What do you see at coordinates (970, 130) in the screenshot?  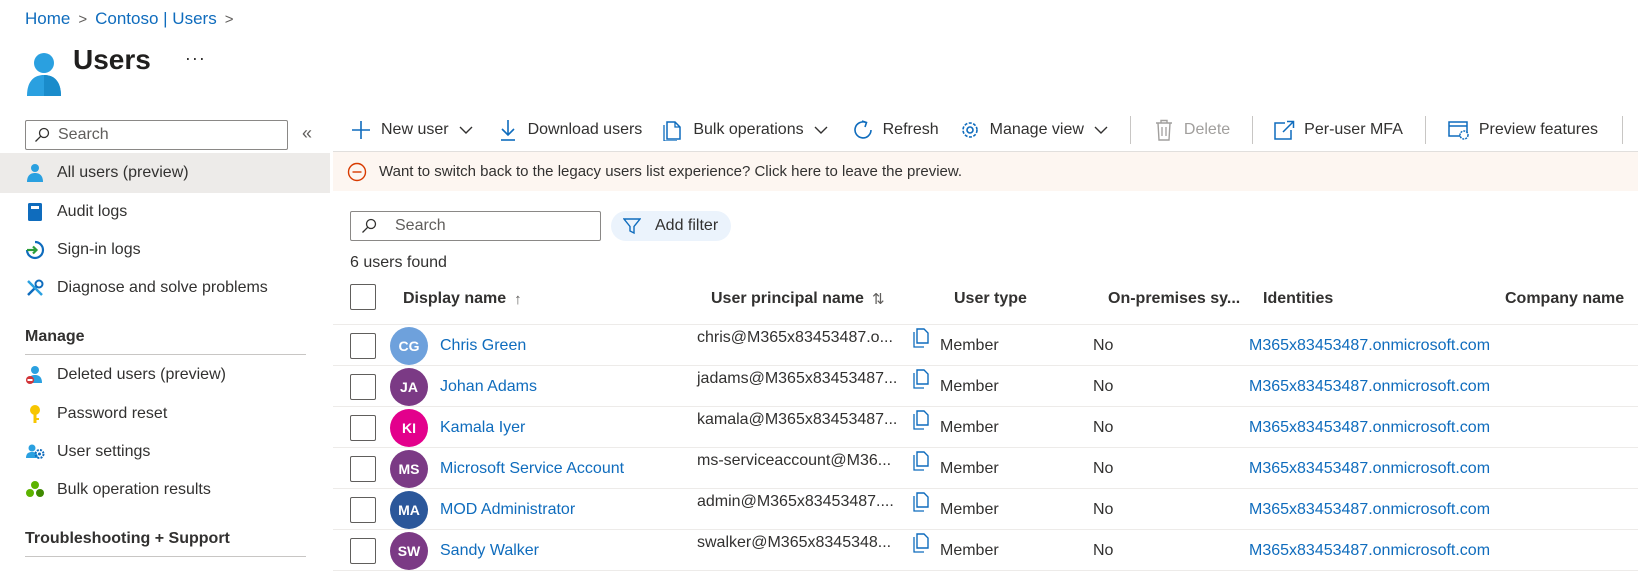 I see `gear-icon` at bounding box center [970, 130].